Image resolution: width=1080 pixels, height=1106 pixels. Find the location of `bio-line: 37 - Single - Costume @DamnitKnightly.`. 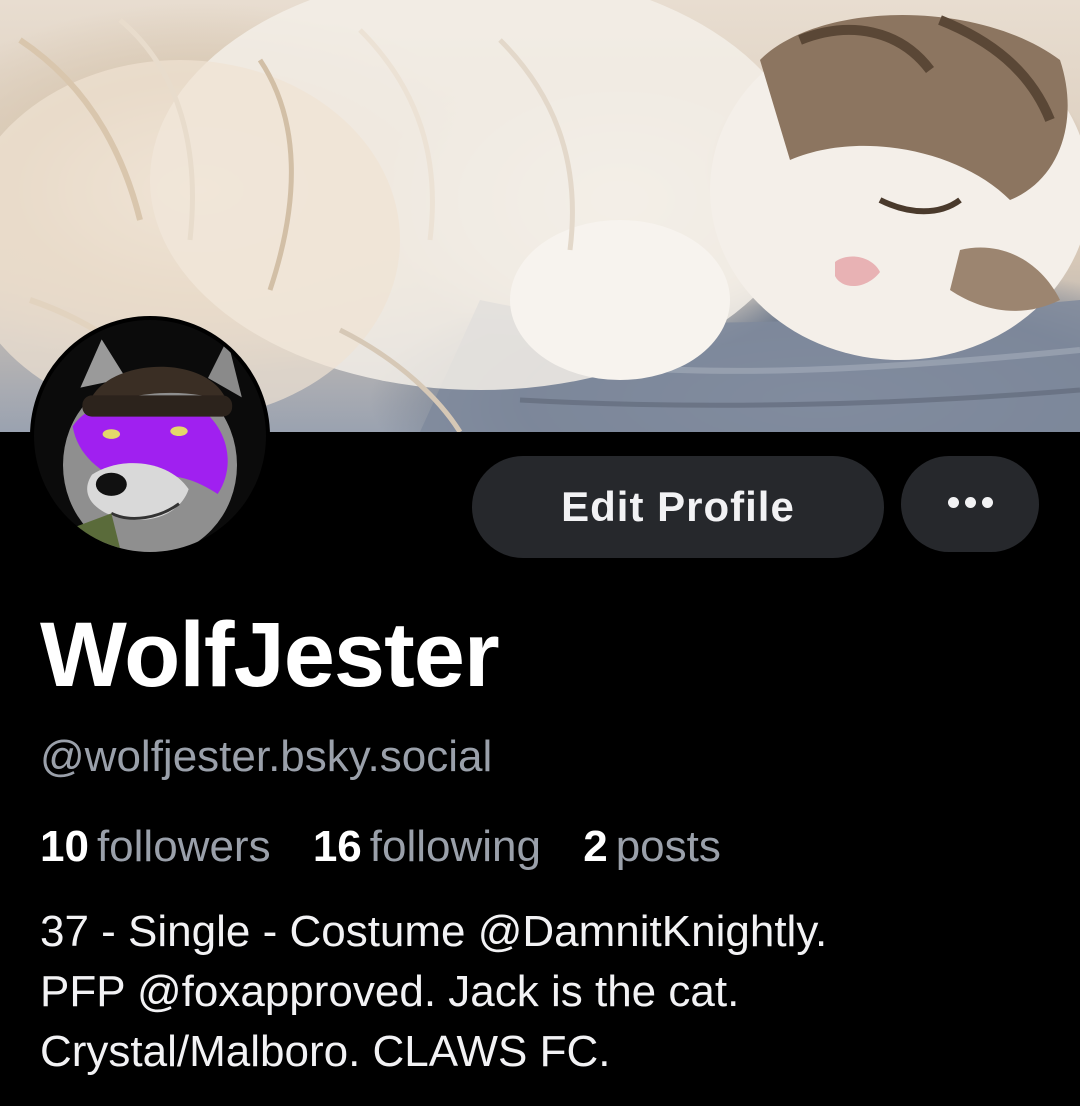

bio-line: 37 - Single - Costume @DamnitKnightly. is located at coordinates (434, 931).